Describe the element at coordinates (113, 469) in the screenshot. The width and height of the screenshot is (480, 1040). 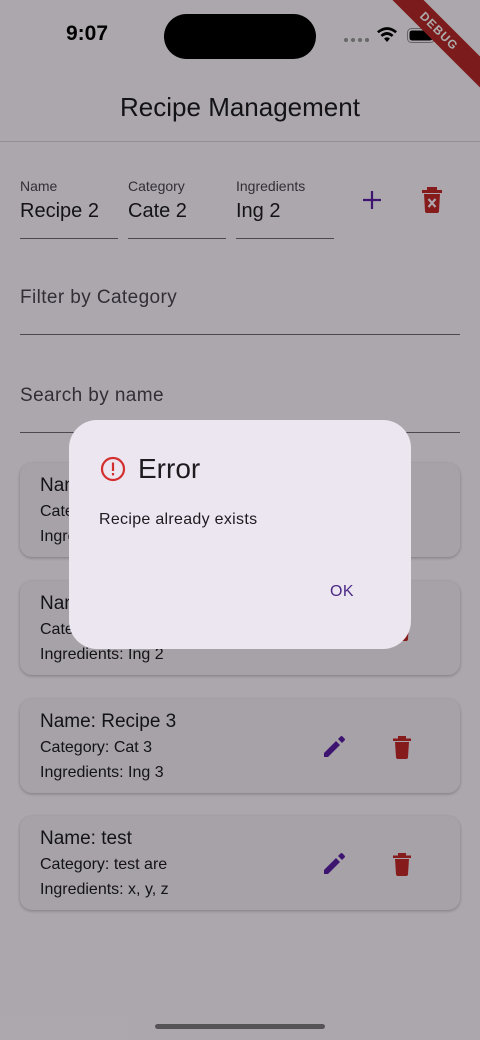
I see `error-outline-icon` at that location.